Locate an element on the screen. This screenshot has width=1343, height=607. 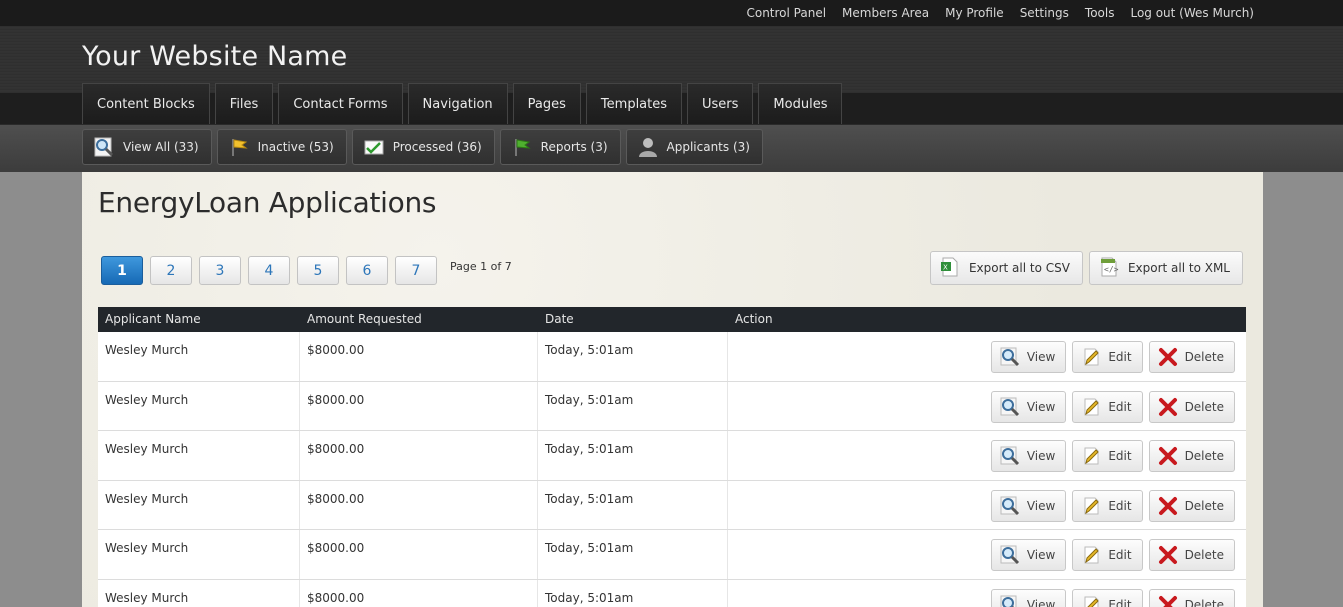
subtab-processed: Processed (36) is located at coordinates (423, 147).